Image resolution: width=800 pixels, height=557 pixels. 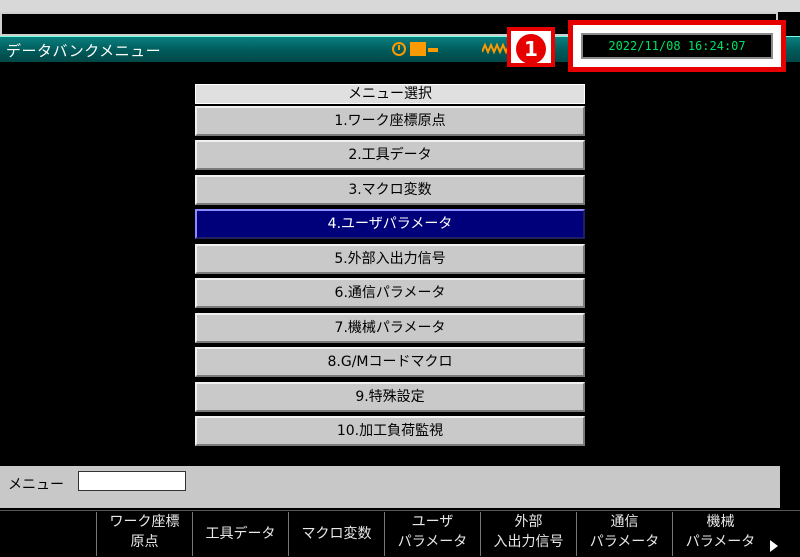 I want to click on menu-input-label: メニュー, so click(x=36, y=485).